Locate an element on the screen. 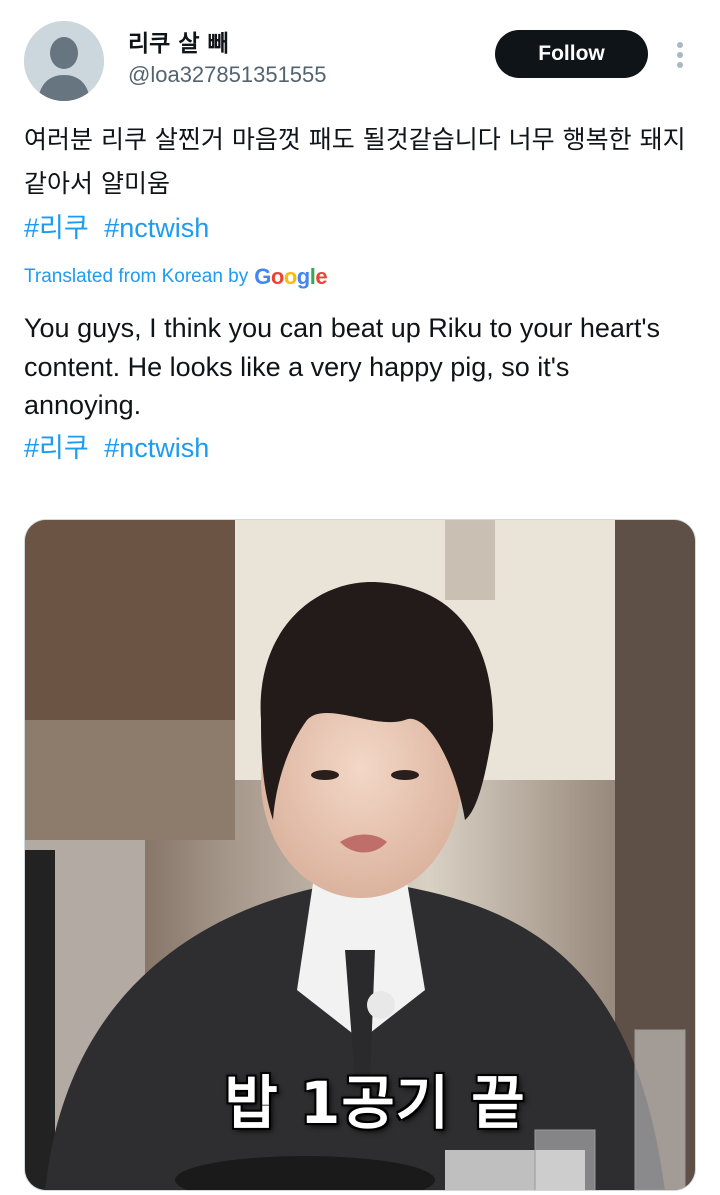  author-handle: @loa327851351555 is located at coordinates (227, 75).